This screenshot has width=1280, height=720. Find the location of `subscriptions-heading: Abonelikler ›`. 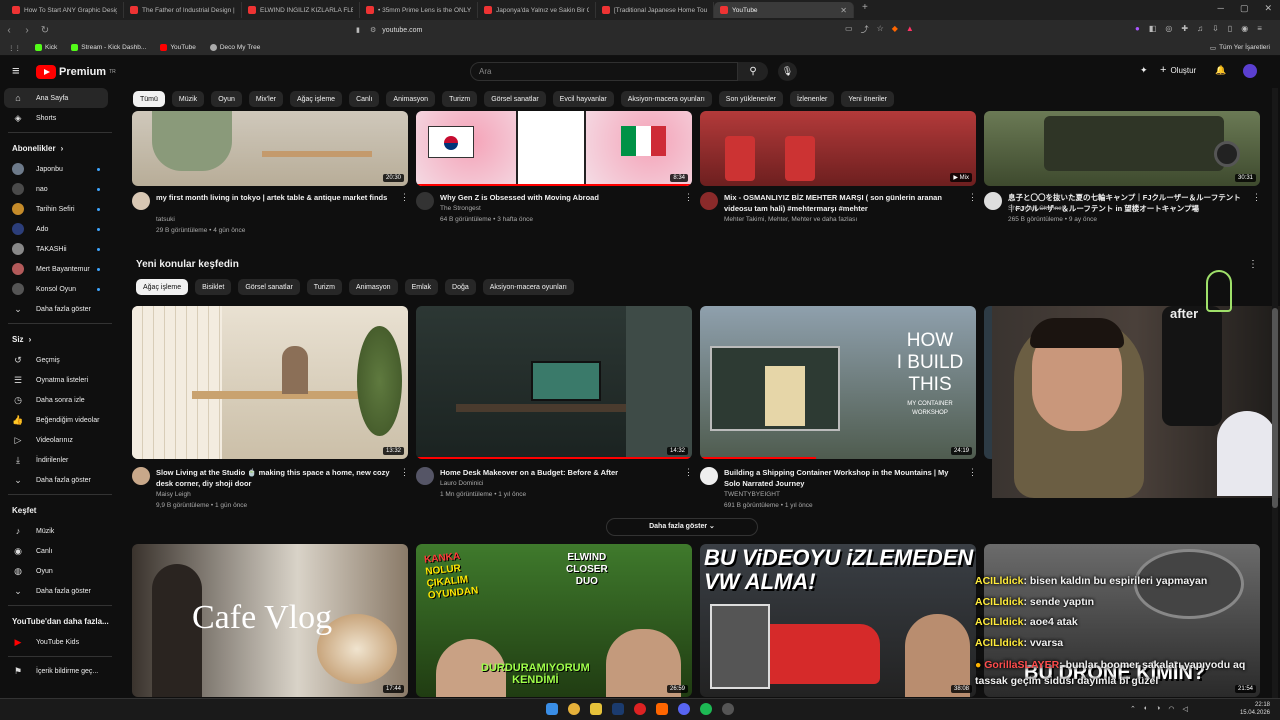

subscriptions-heading: Abonelikler › is located at coordinates (60, 148).